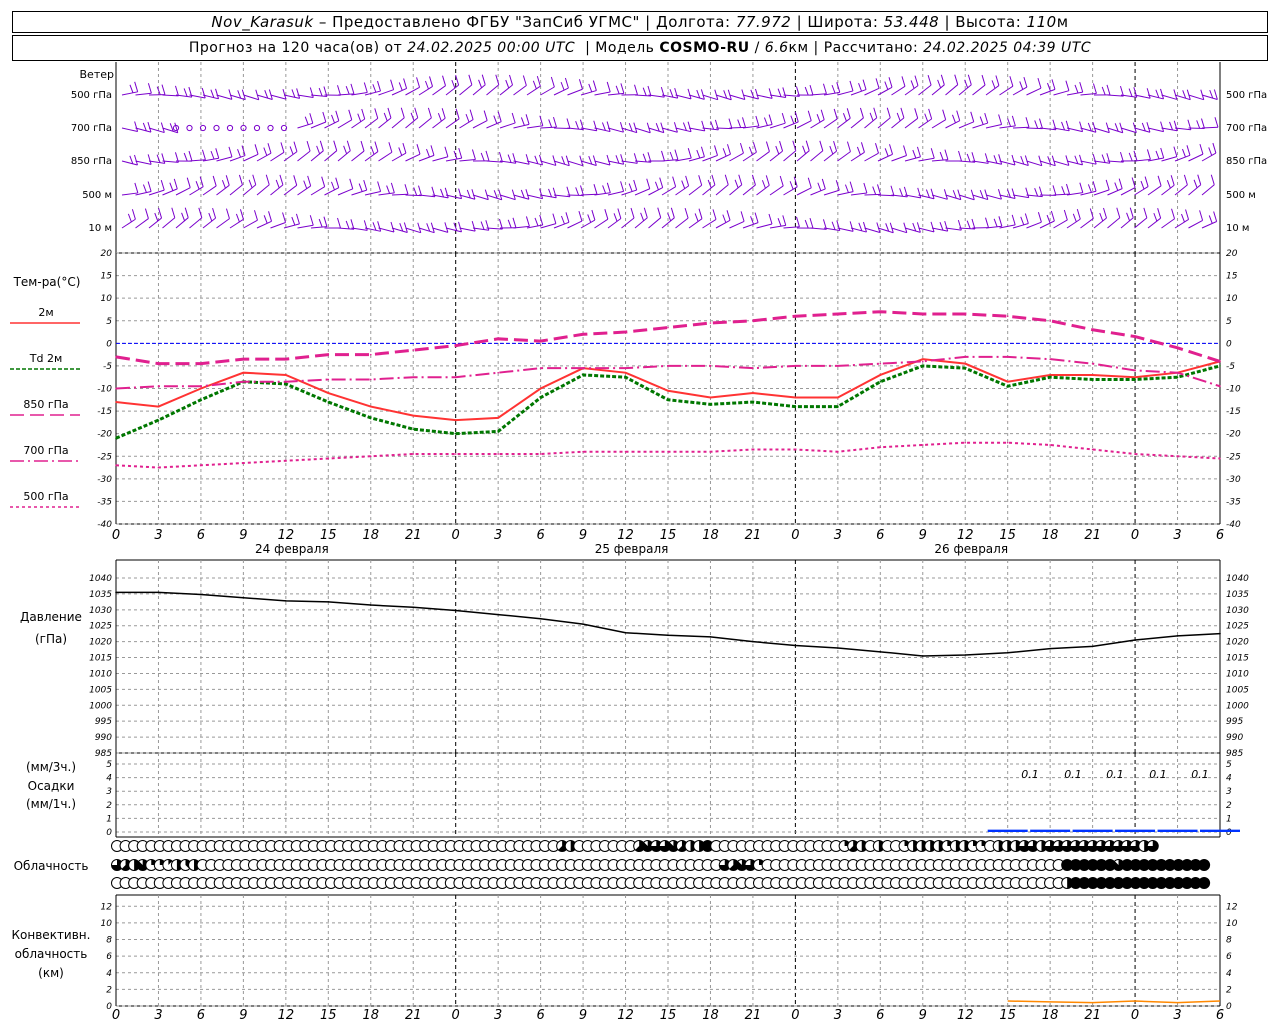 The width and height of the screenshot is (1280, 1024). I want to click on temp-hour-label: 9, so click(583, 535).